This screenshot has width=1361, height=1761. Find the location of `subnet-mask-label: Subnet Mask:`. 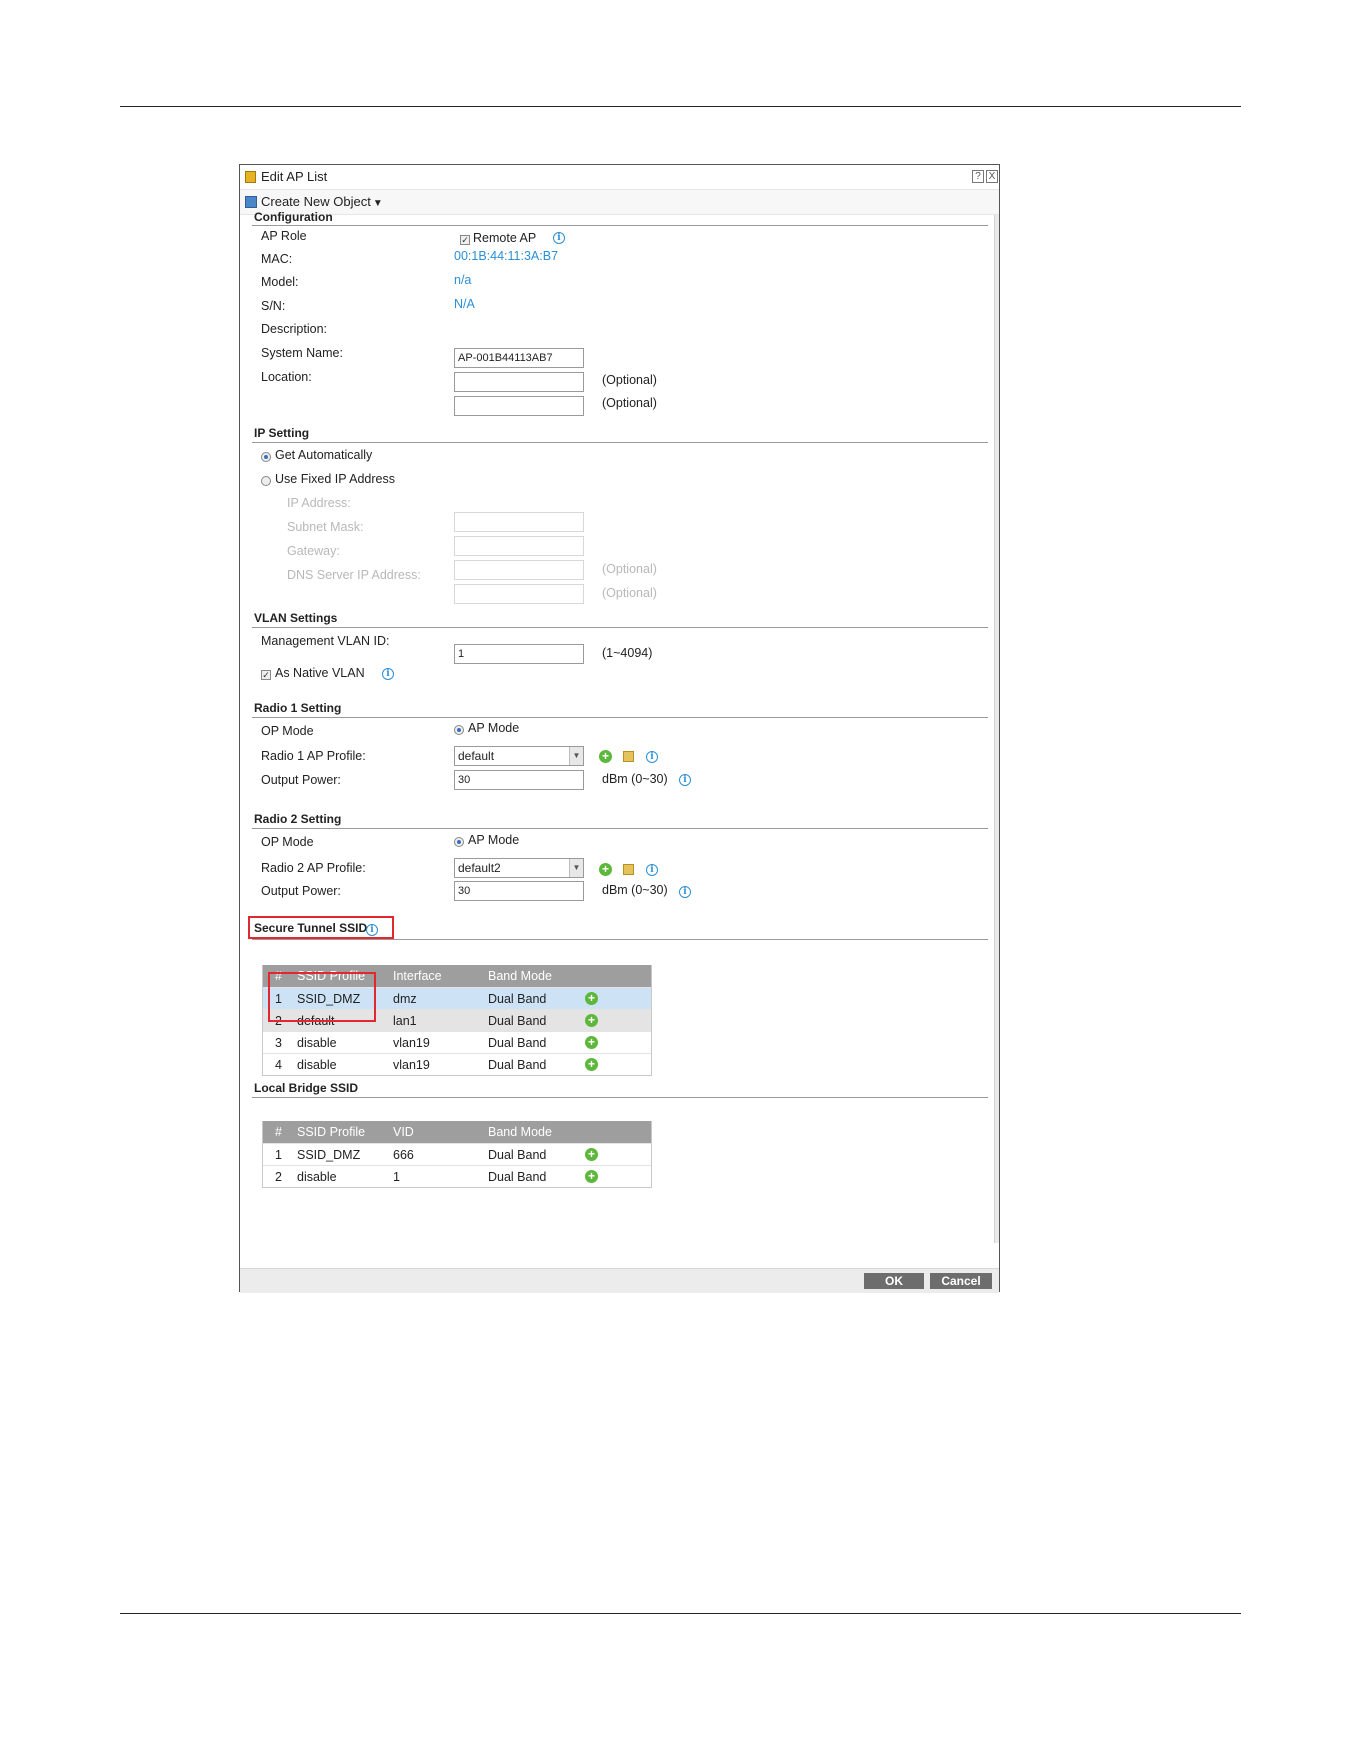

subnet-mask-label: Subnet Mask: is located at coordinates (325, 527).